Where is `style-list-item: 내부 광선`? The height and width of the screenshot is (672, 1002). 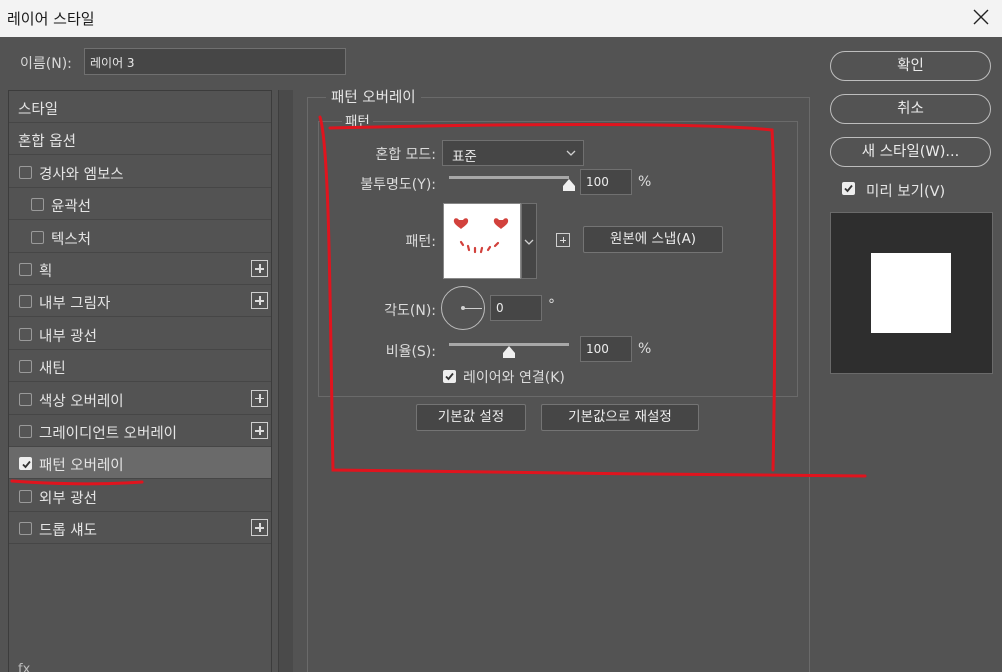
style-list-item: 내부 광선 is located at coordinates (140, 334).